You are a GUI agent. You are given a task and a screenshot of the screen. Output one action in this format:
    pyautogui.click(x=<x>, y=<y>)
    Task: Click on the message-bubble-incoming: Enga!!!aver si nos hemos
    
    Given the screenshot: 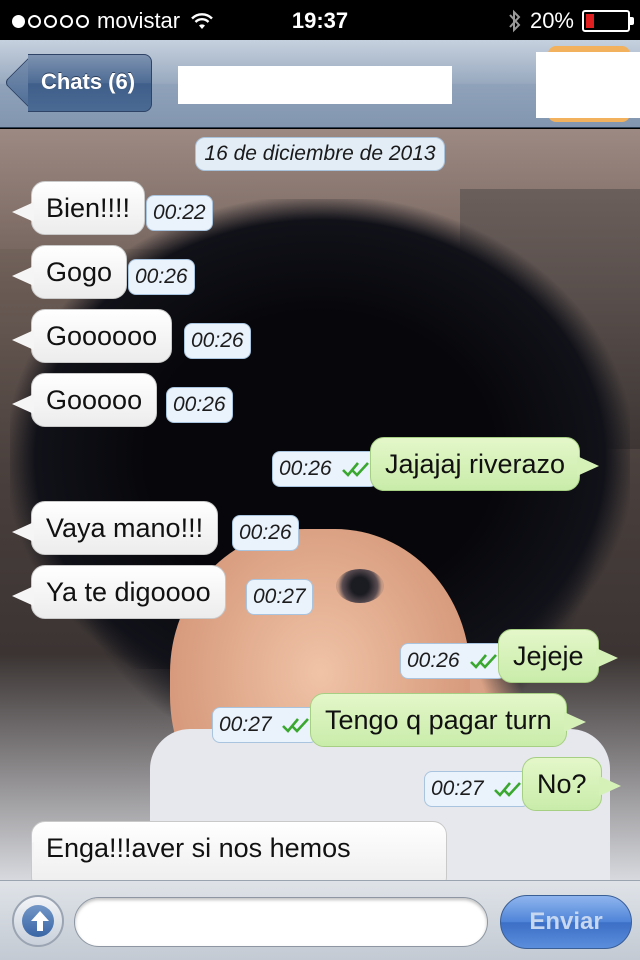 What is the action you would take?
    pyautogui.click(x=239, y=850)
    